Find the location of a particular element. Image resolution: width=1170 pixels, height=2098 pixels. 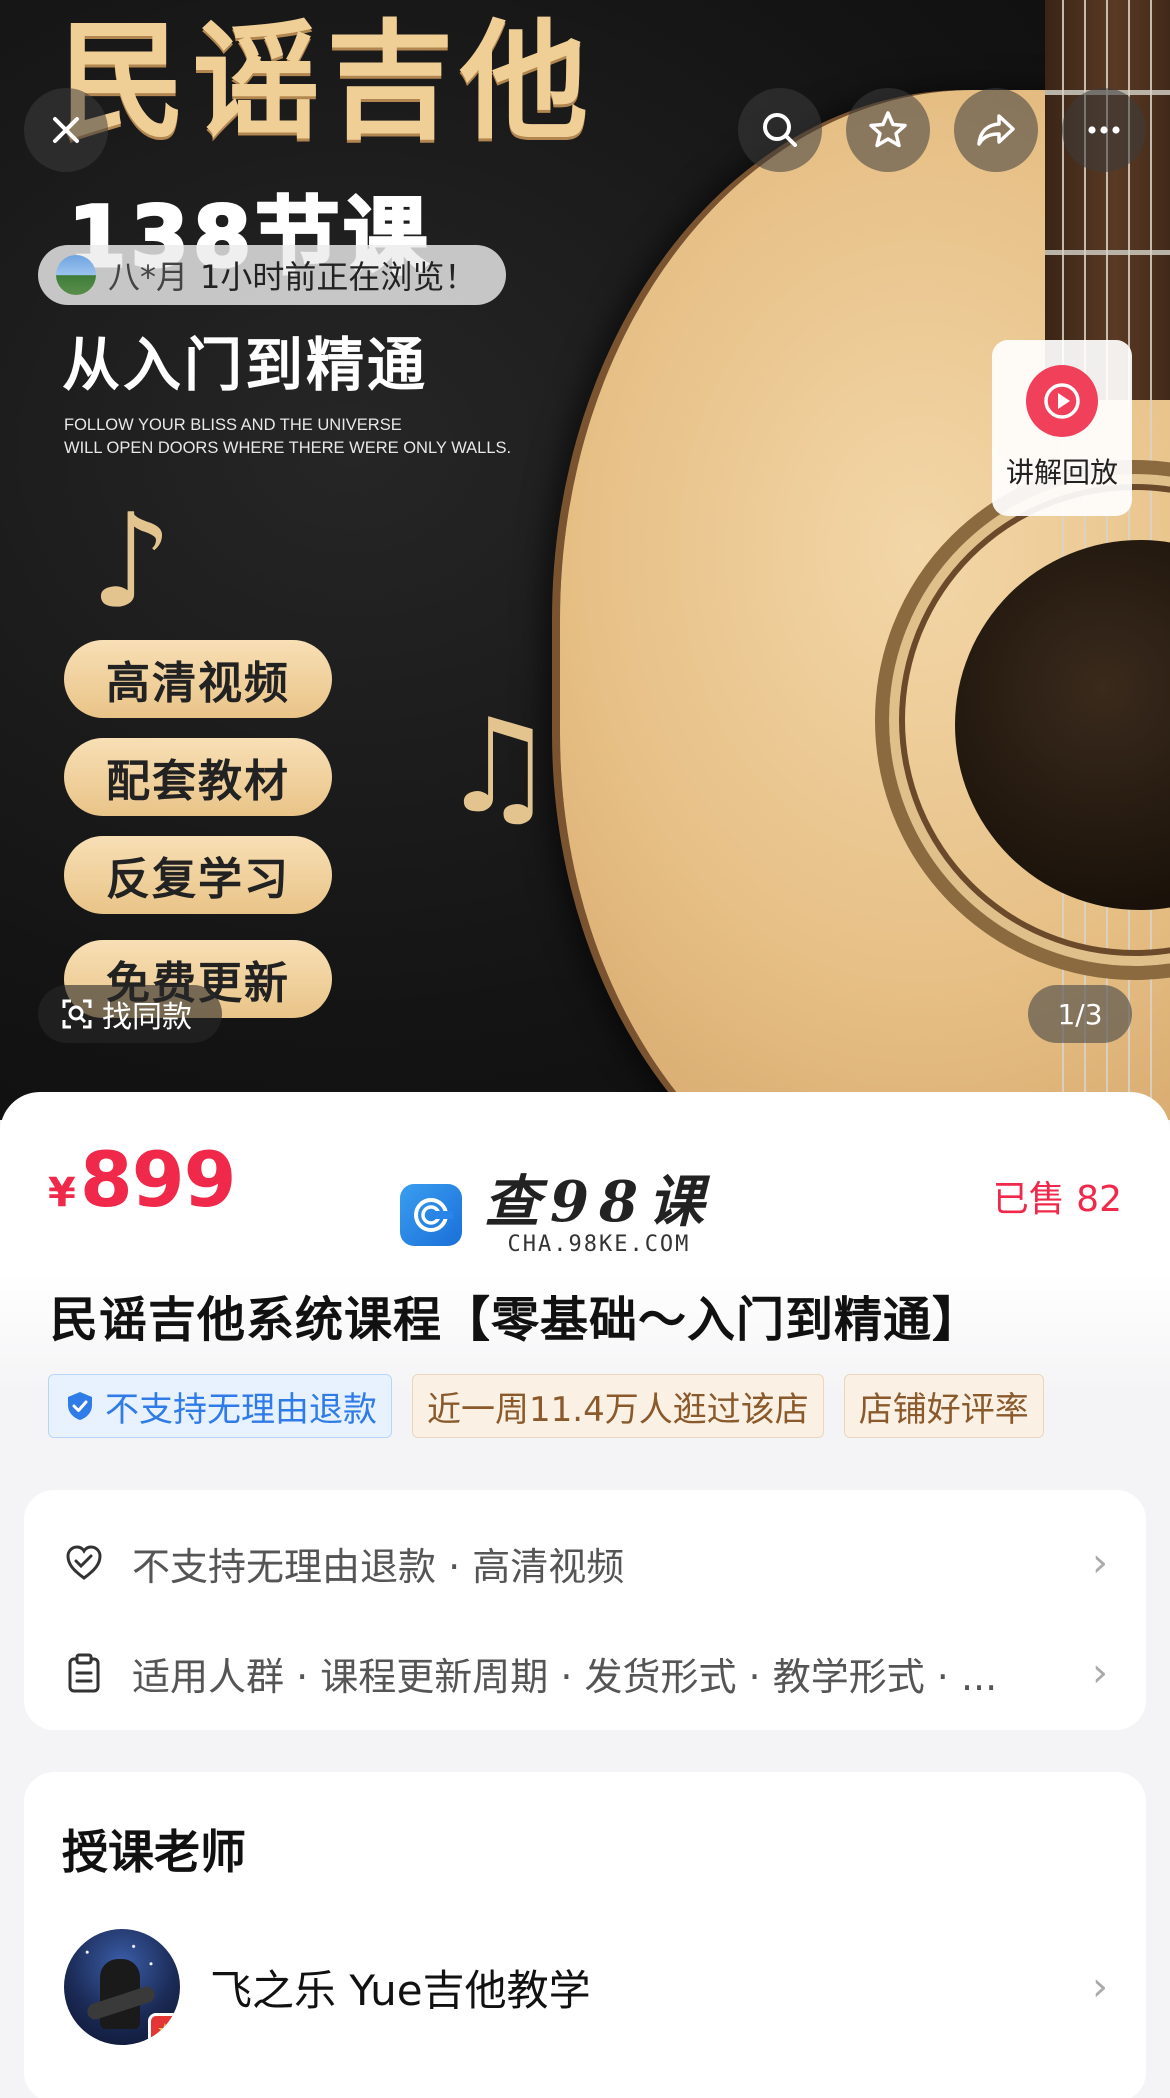

watermark-url: CHA.98KE.COM is located at coordinates (599, 1244).